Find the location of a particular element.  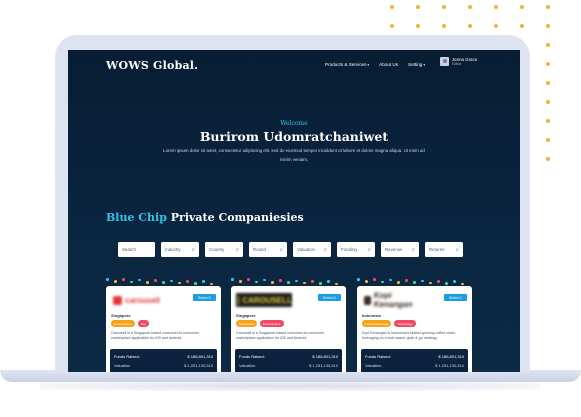

filter-label: Country is located at coordinates (217, 249).